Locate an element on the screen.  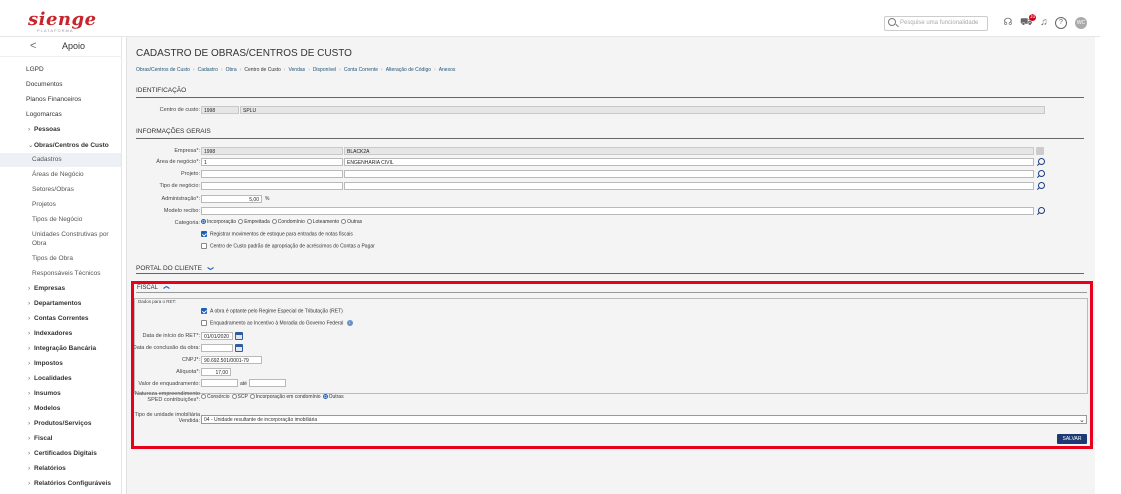
conclusao-date-field is located at coordinates (217, 348).